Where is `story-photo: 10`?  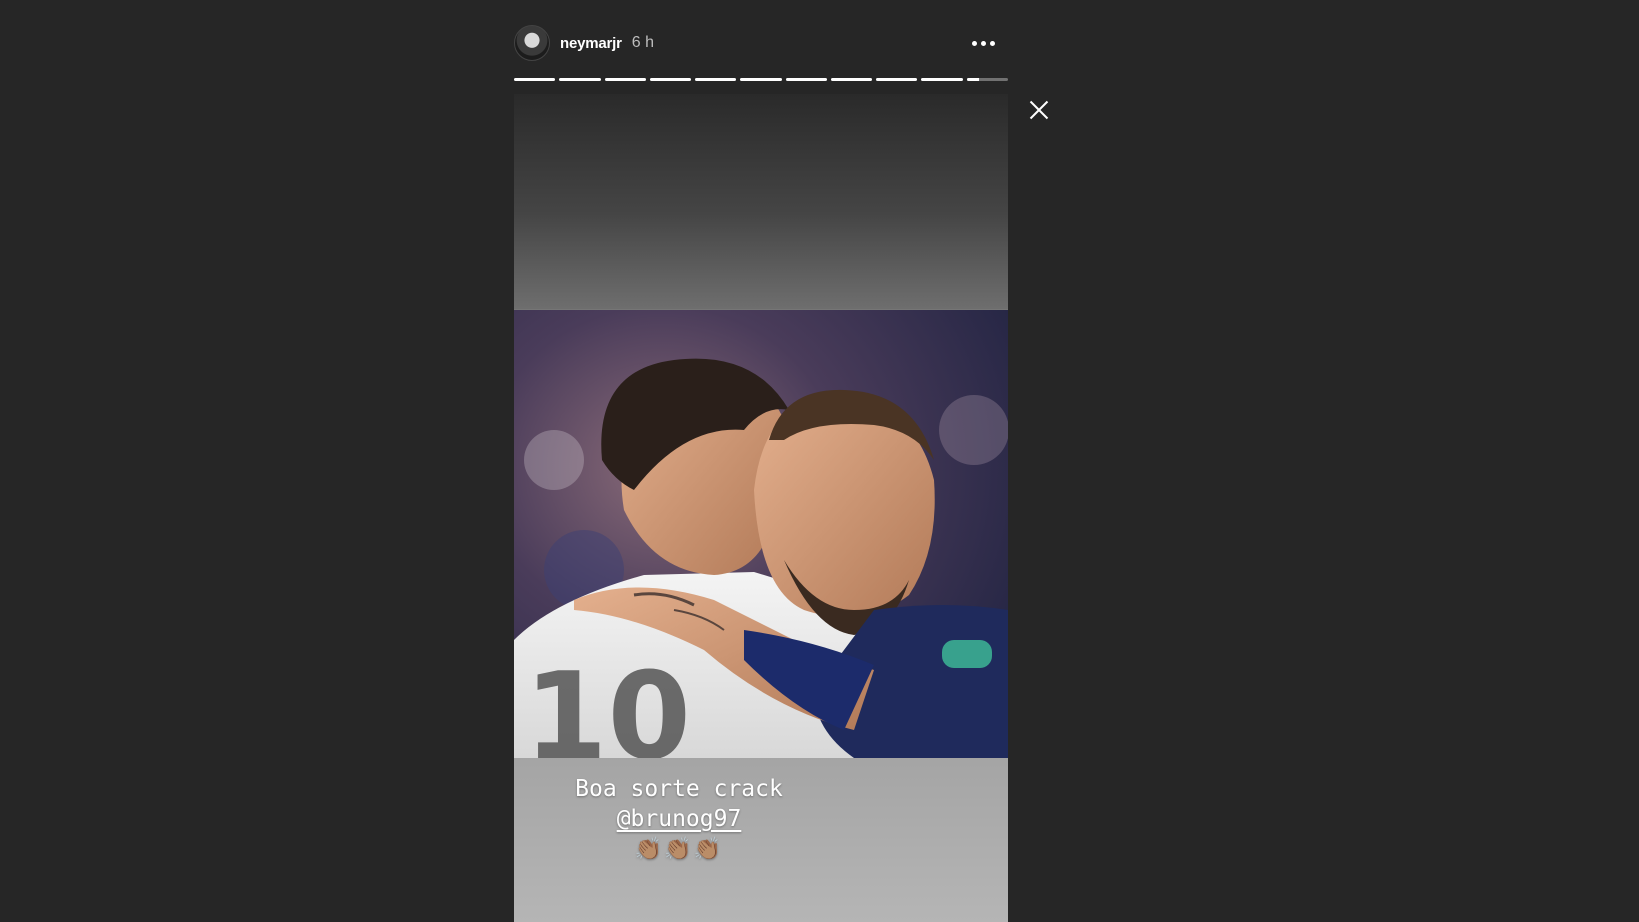
story-photo: 10 is located at coordinates (761, 534).